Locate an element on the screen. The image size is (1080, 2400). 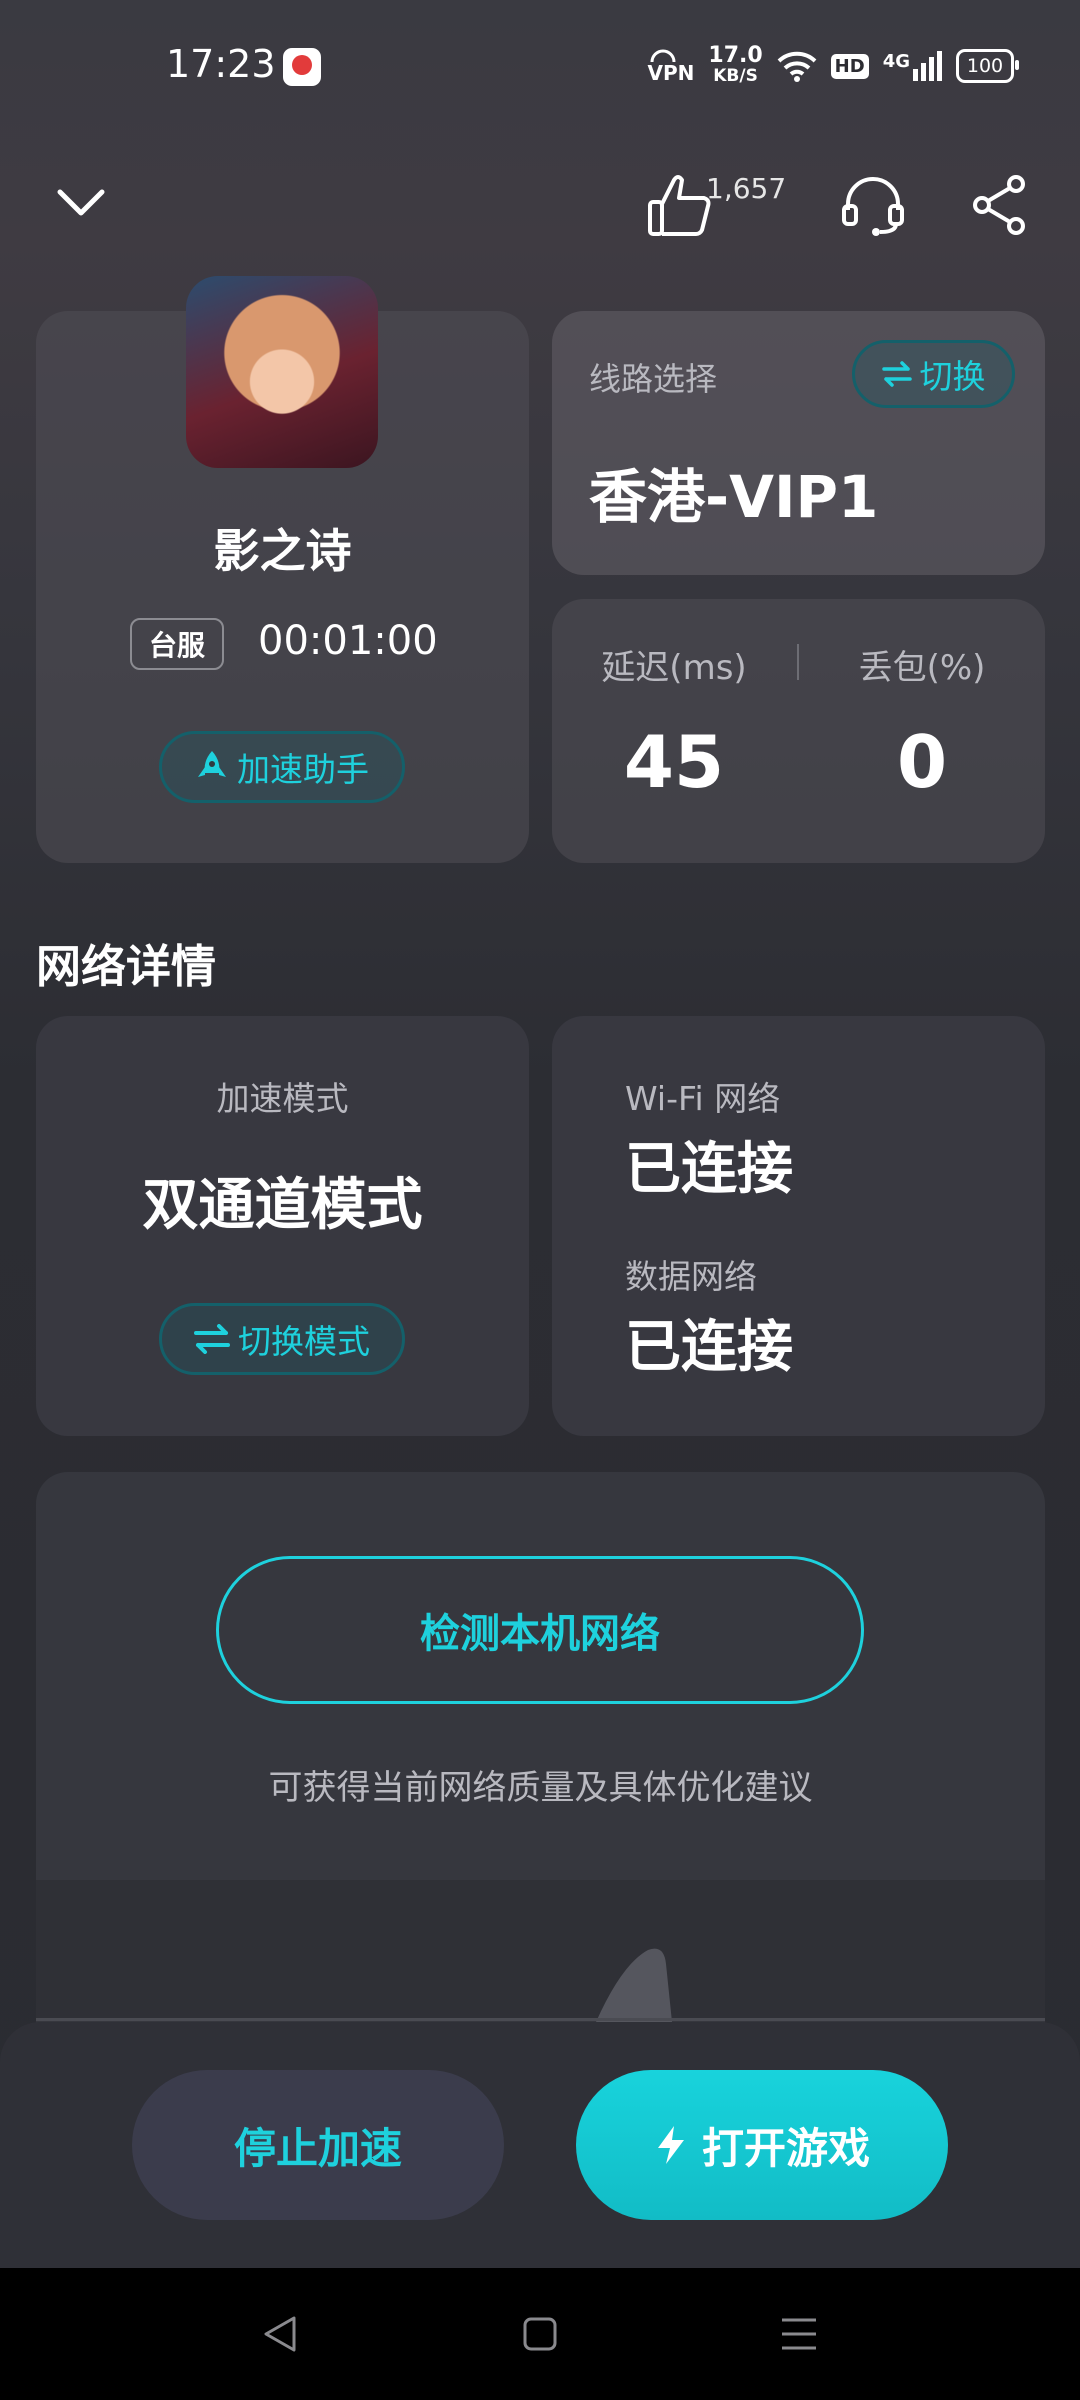
signal-type: 4G is located at coordinates (896, 61).